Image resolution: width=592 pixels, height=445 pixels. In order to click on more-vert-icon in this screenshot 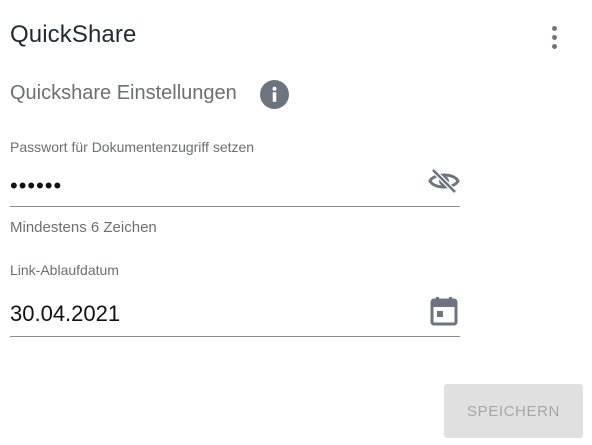, I will do `click(554, 28)`.